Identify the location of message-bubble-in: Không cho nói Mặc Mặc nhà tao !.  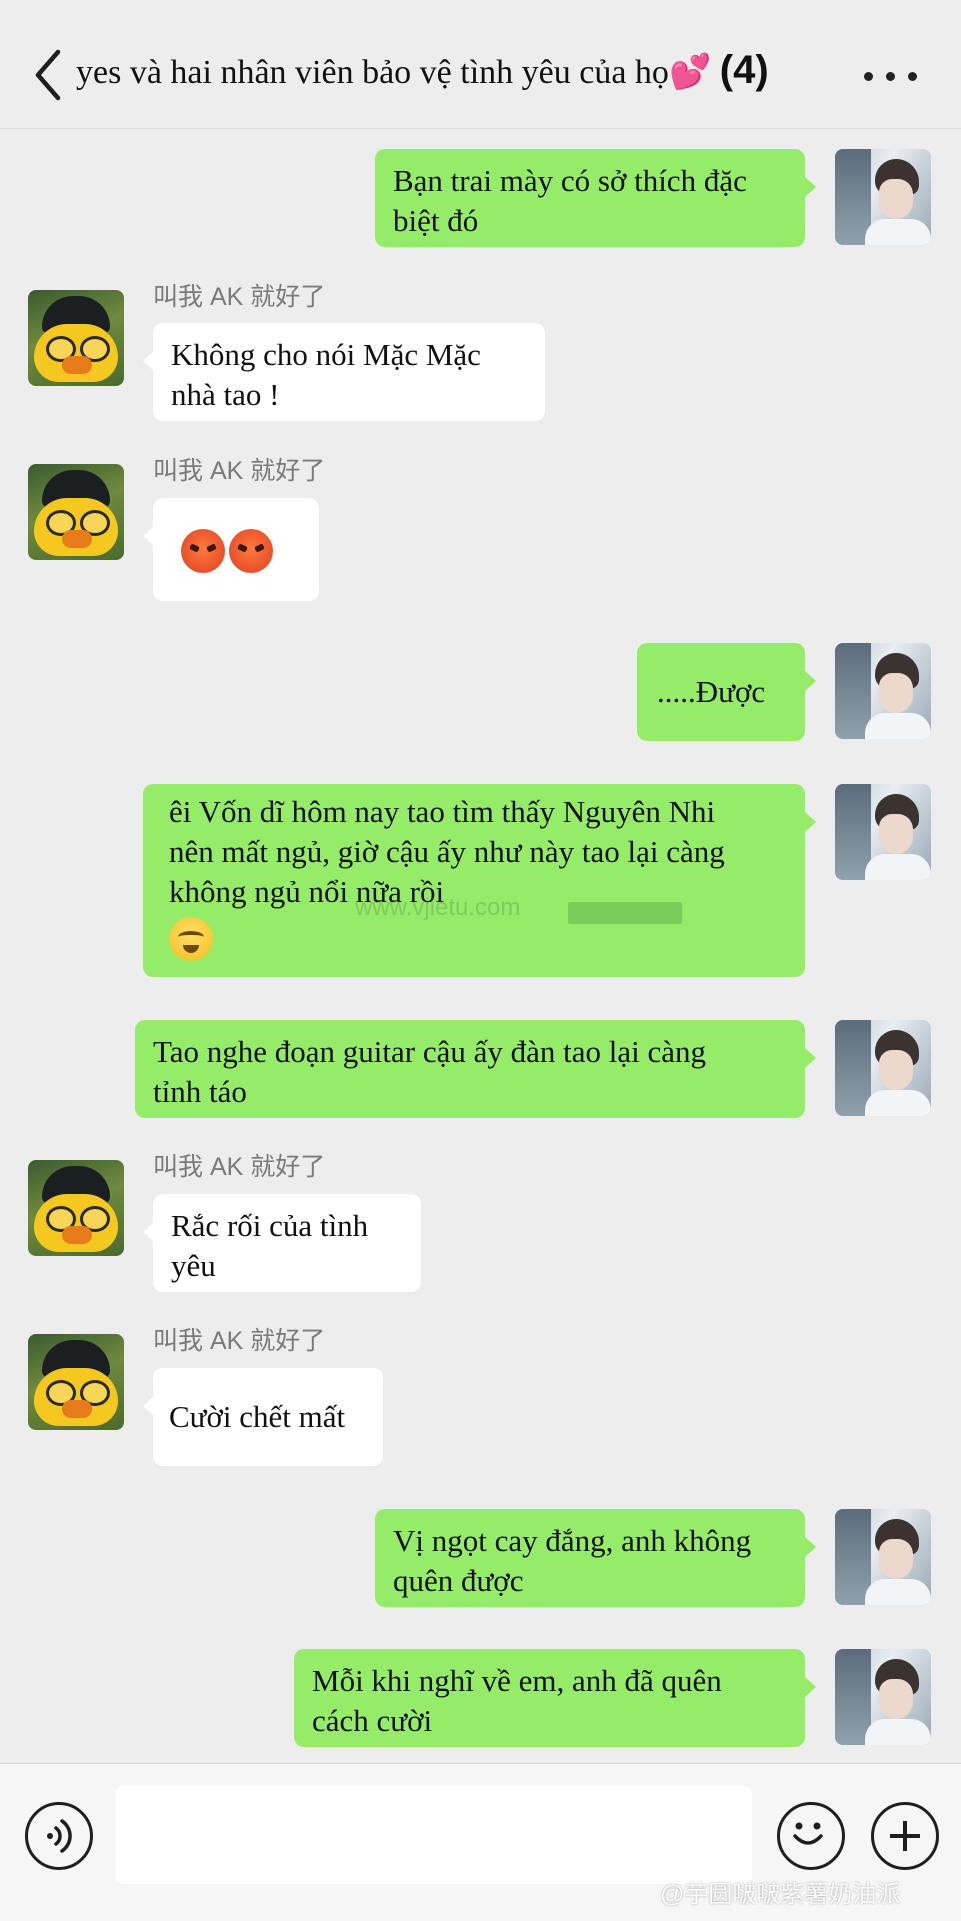
(344, 372).